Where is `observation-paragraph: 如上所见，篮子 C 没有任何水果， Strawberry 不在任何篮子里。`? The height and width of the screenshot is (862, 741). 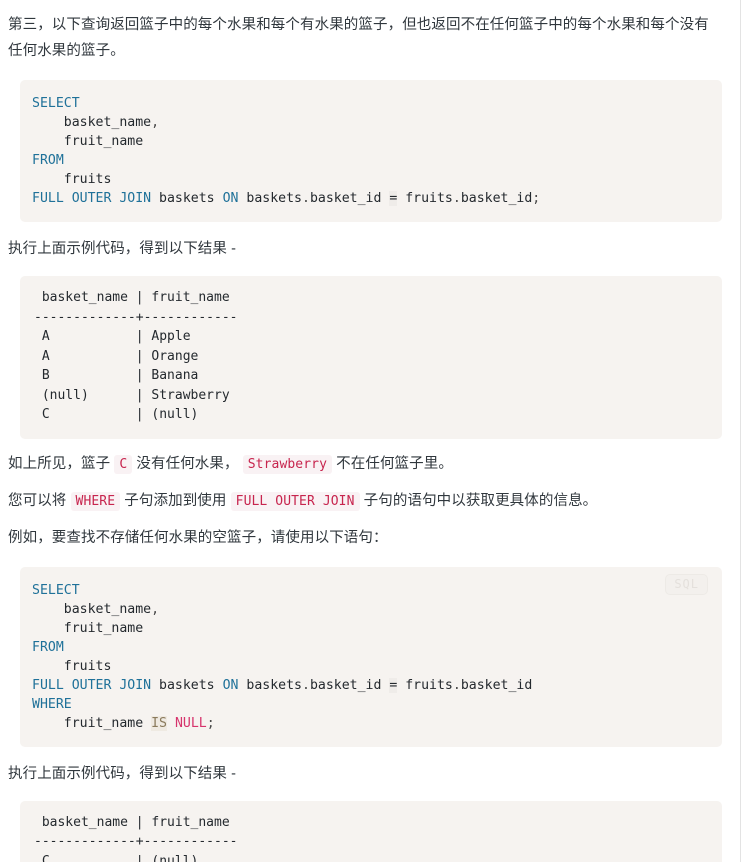
observation-paragraph: 如上所见，篮子 C 没有任何水果， Strawberry 不在任何篮子里。 is located at coordinates (367, 464).